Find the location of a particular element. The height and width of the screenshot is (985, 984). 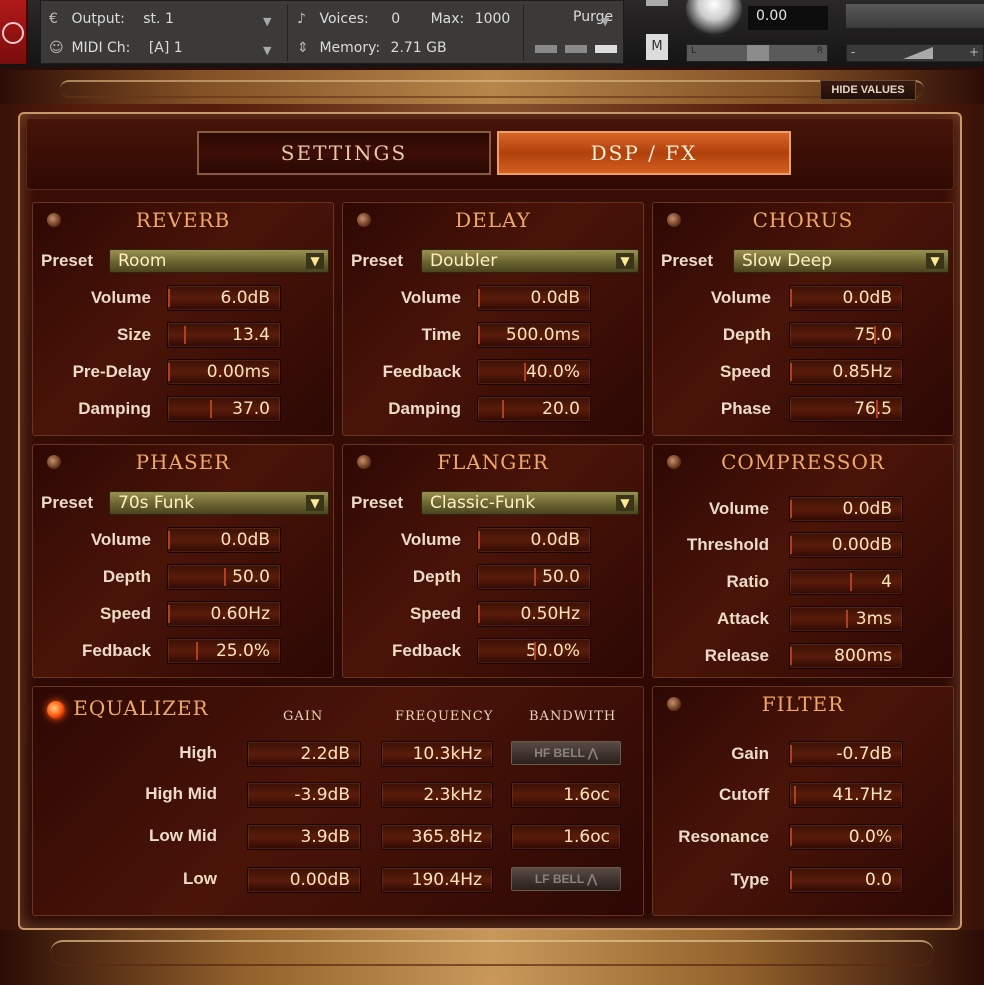

midi-row: ☺ MIDI Ch: [A] 1 is located at coordinates (116, 53).